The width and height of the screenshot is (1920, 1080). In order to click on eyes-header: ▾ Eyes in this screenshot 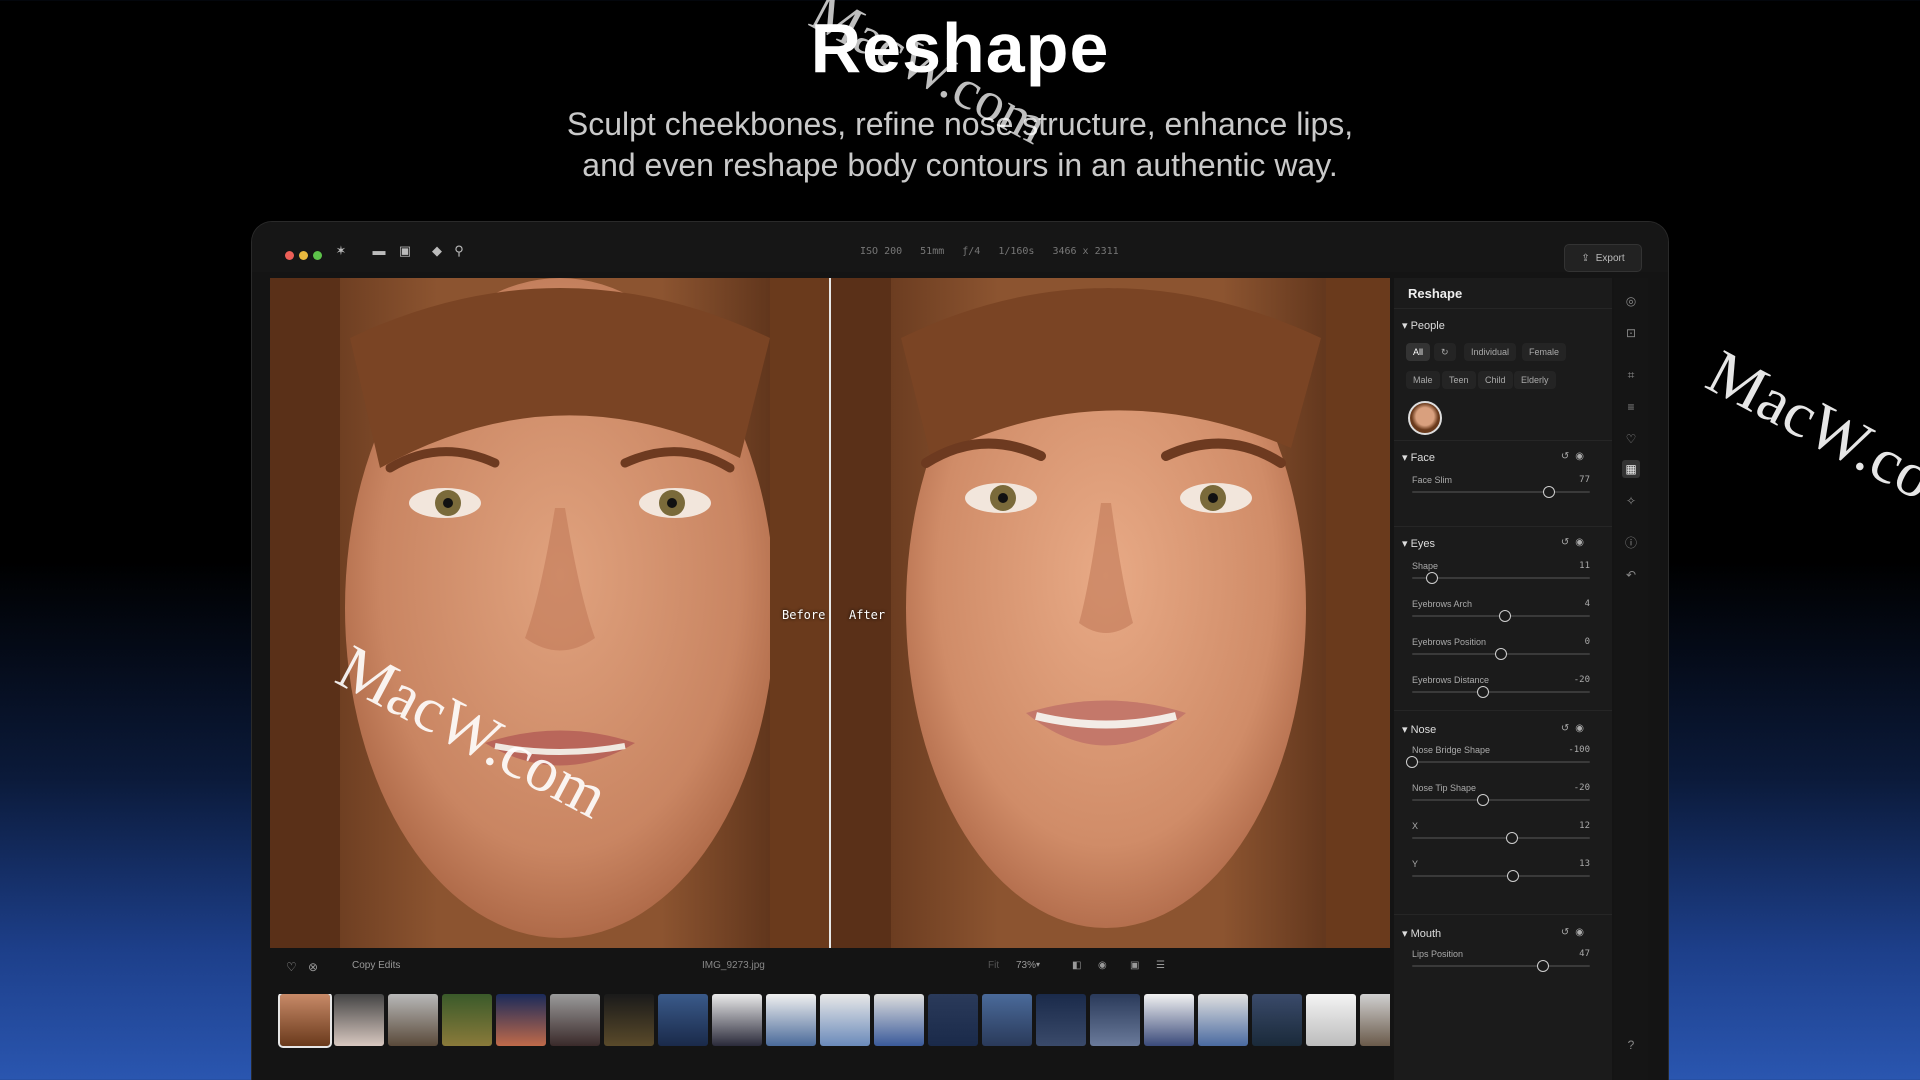, I will do `click(1418, 543)`.